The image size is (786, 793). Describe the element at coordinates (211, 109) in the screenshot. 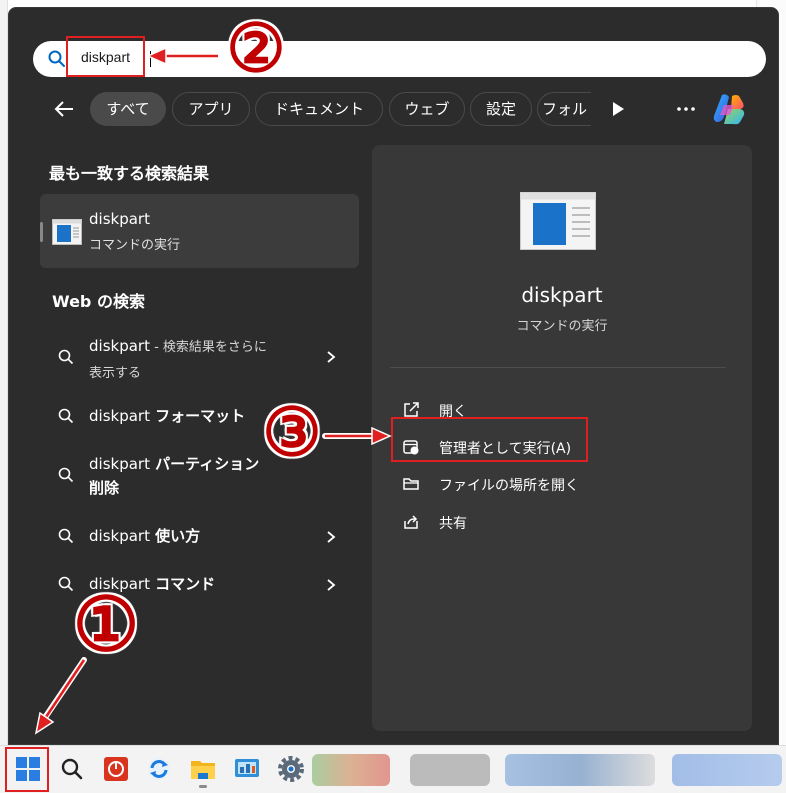

I see `chip-apps: アプリ` at that location.